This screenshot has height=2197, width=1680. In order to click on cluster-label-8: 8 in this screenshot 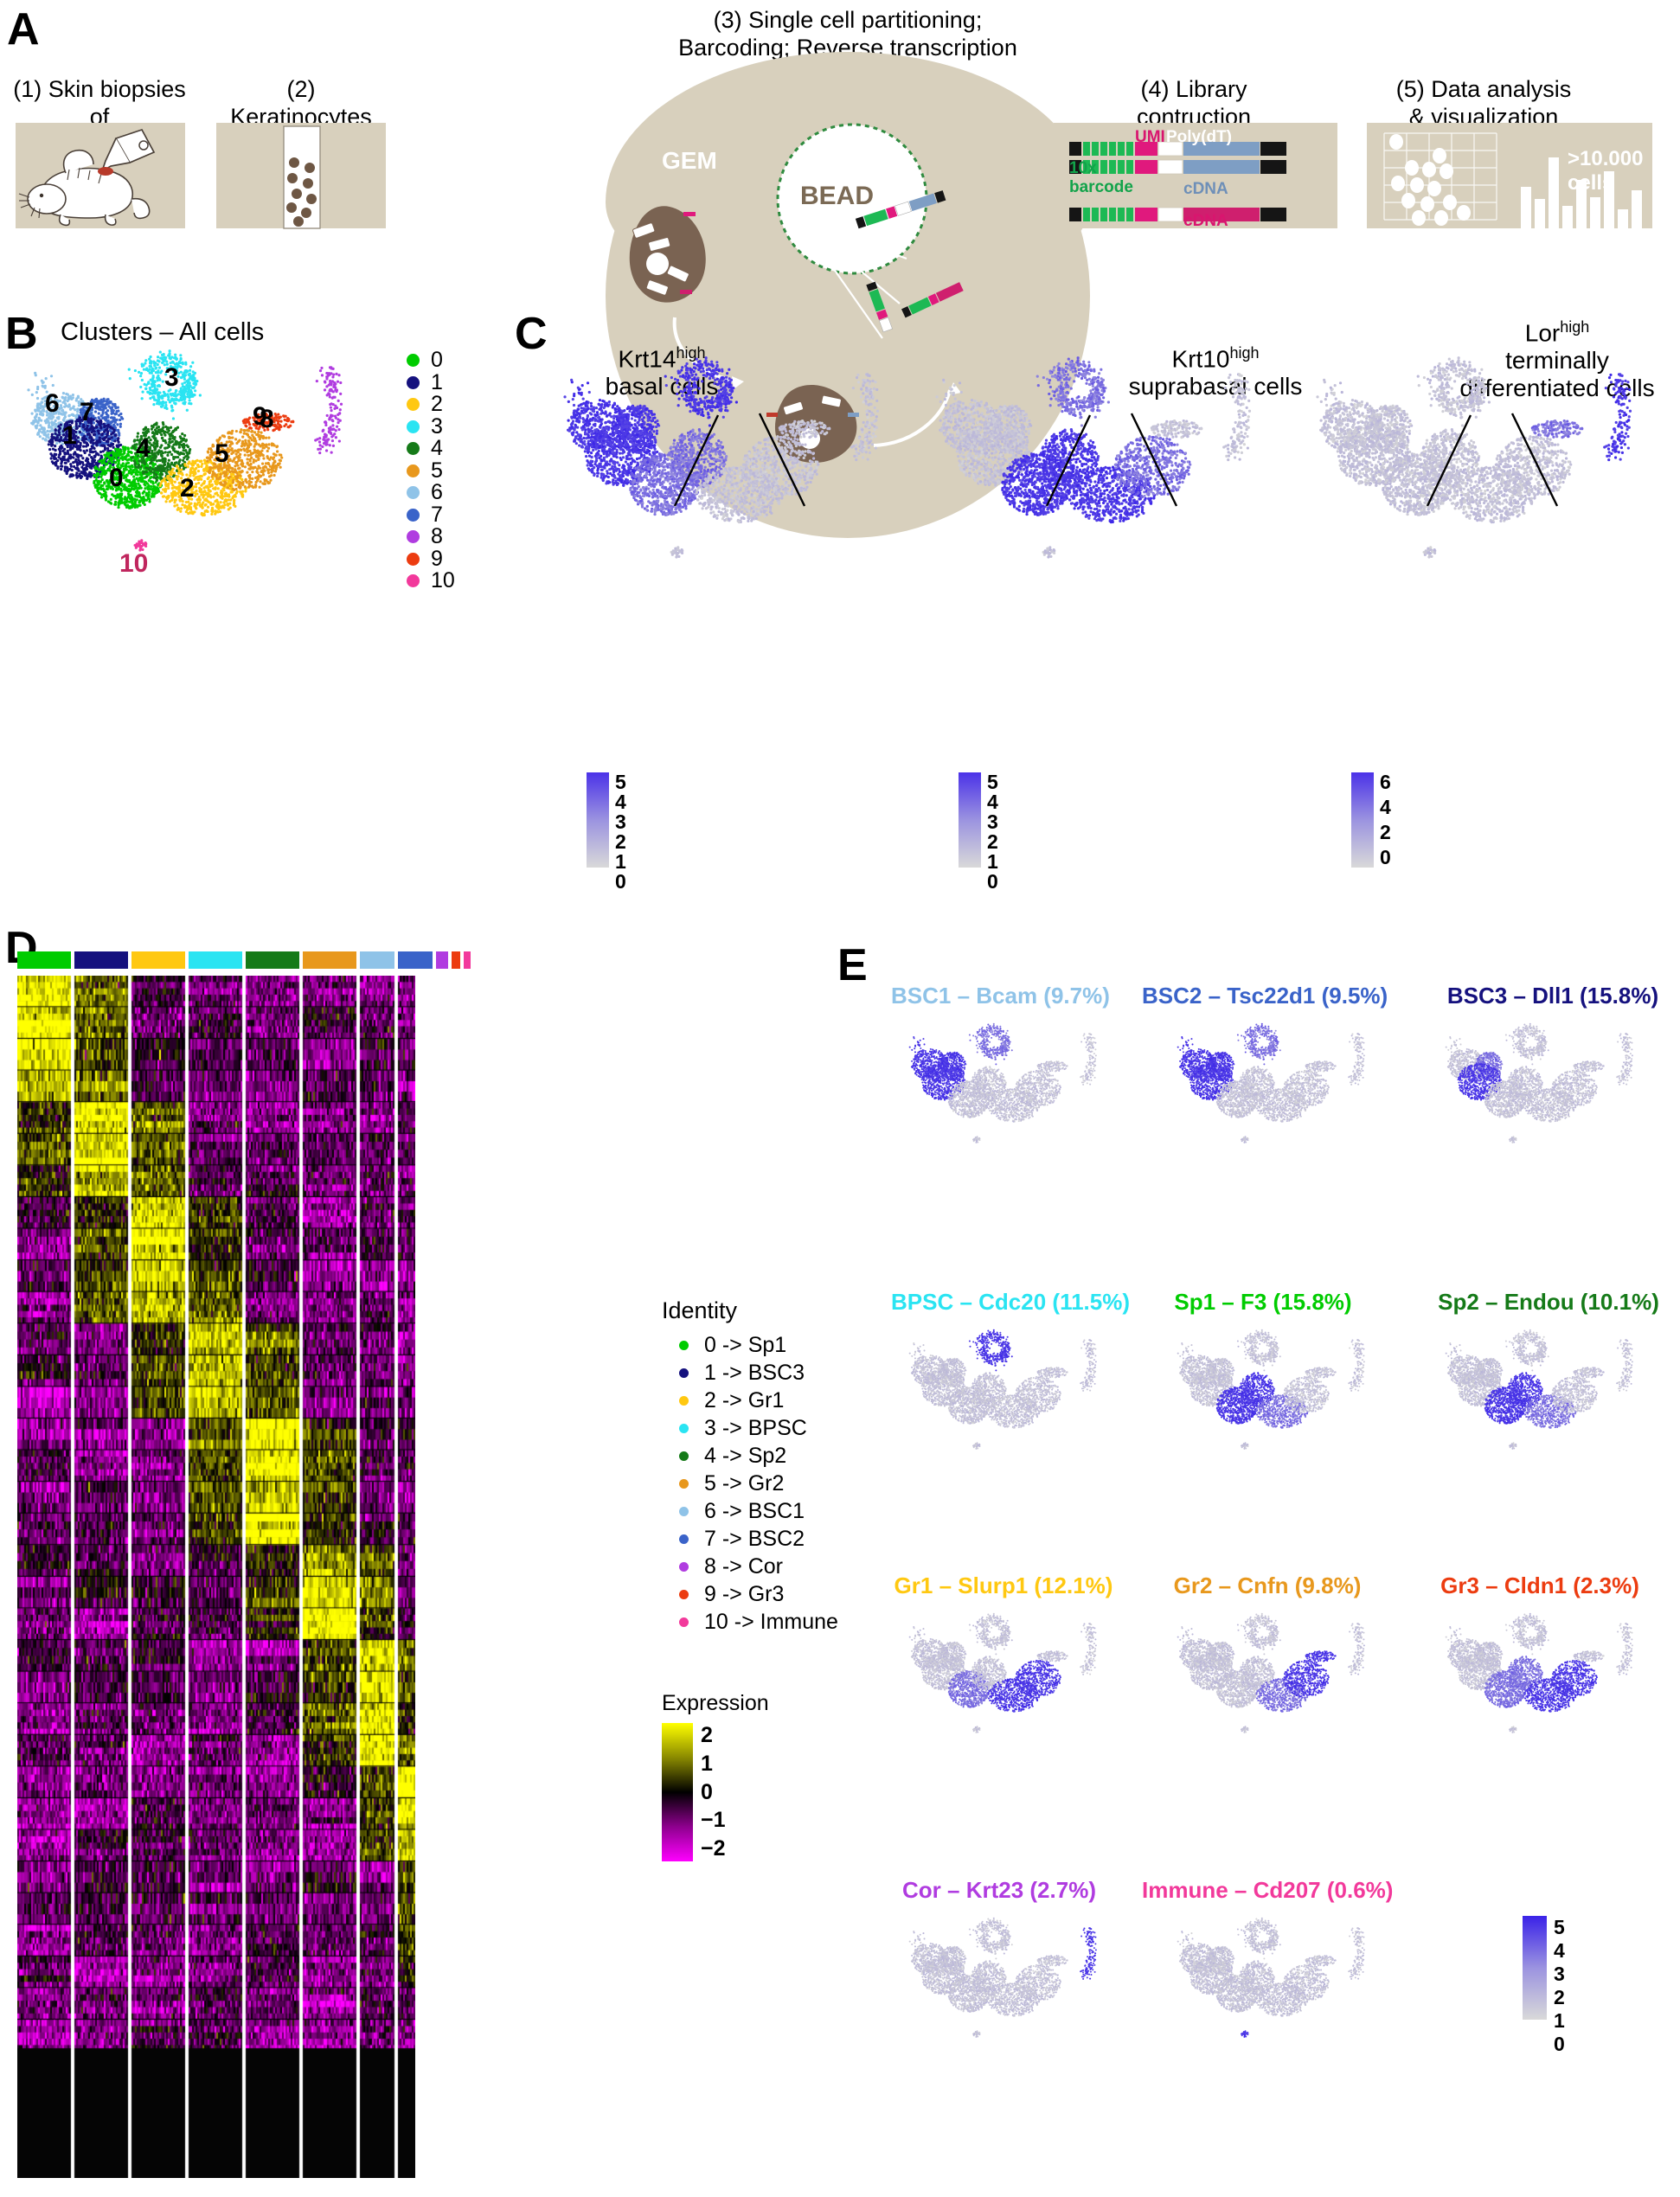, I will do `click(267, 419)`.